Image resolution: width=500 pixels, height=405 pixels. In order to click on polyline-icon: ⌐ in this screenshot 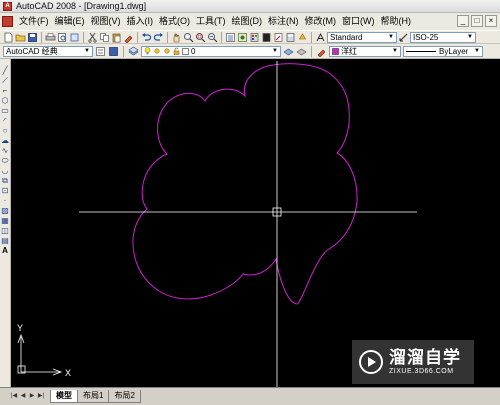, I will do `click(5, 90)`.